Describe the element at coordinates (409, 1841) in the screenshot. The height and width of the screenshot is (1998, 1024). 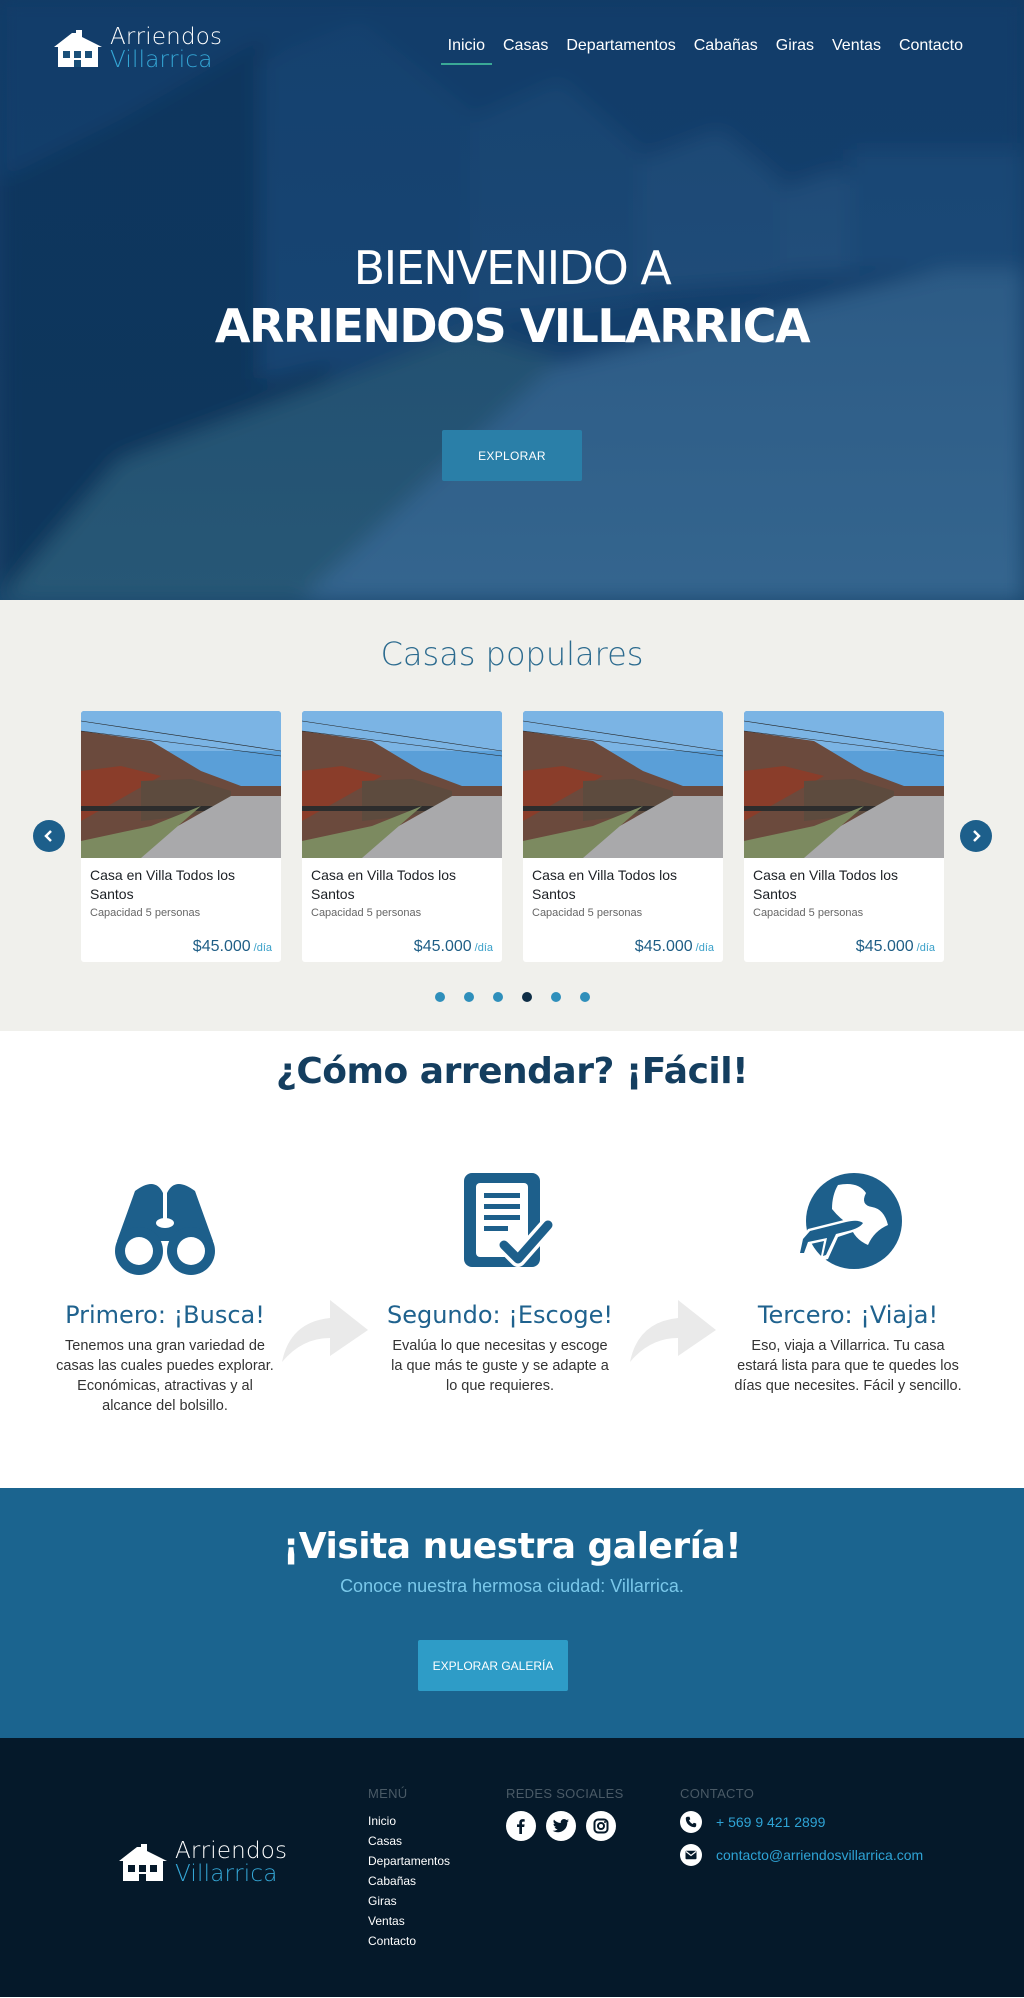
I see `footer-link-casas: Casas` at that location.